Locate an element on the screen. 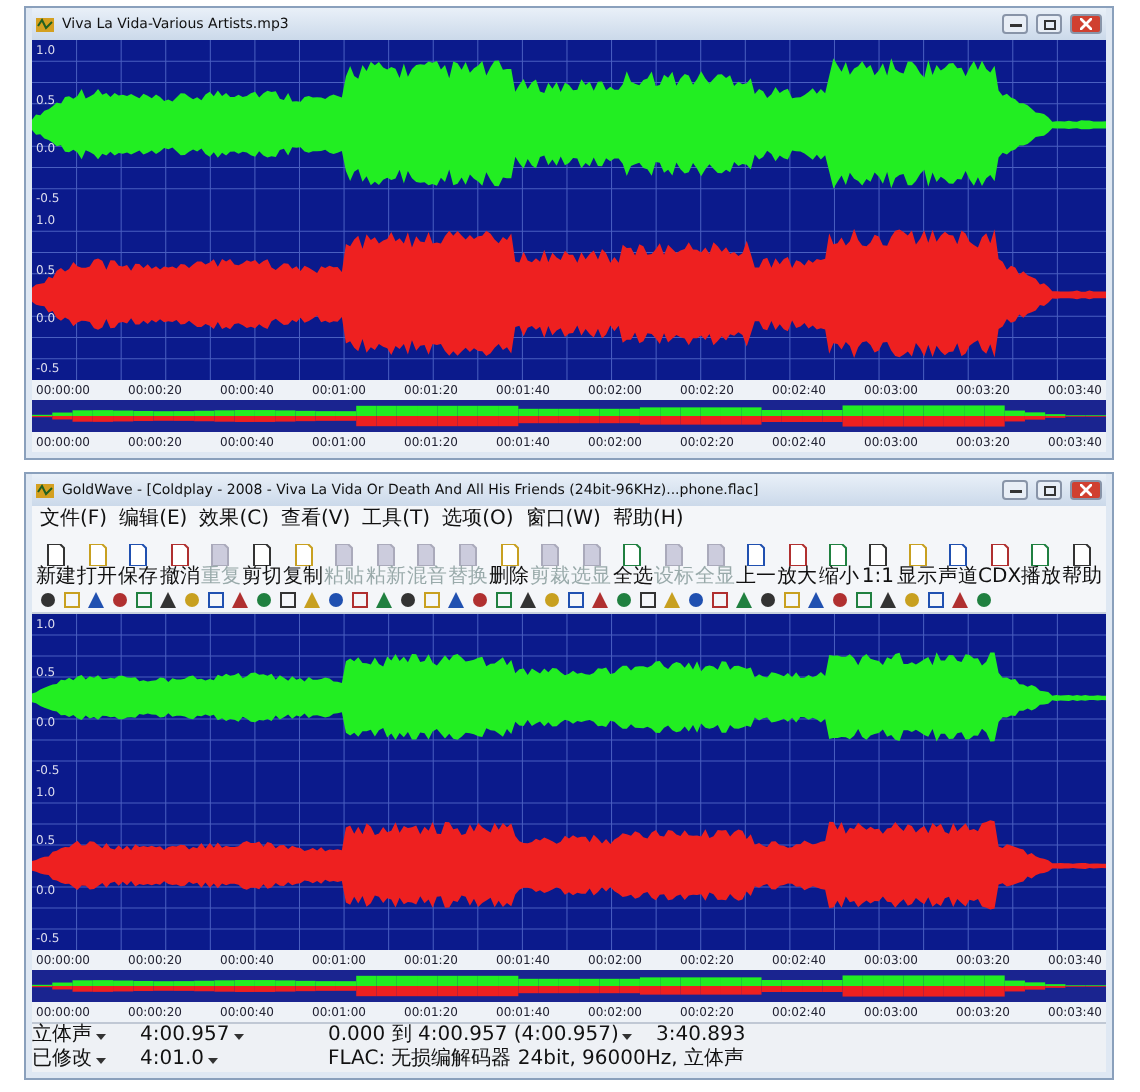  status-text: 已修改 is located at coordinates (62, 1060).